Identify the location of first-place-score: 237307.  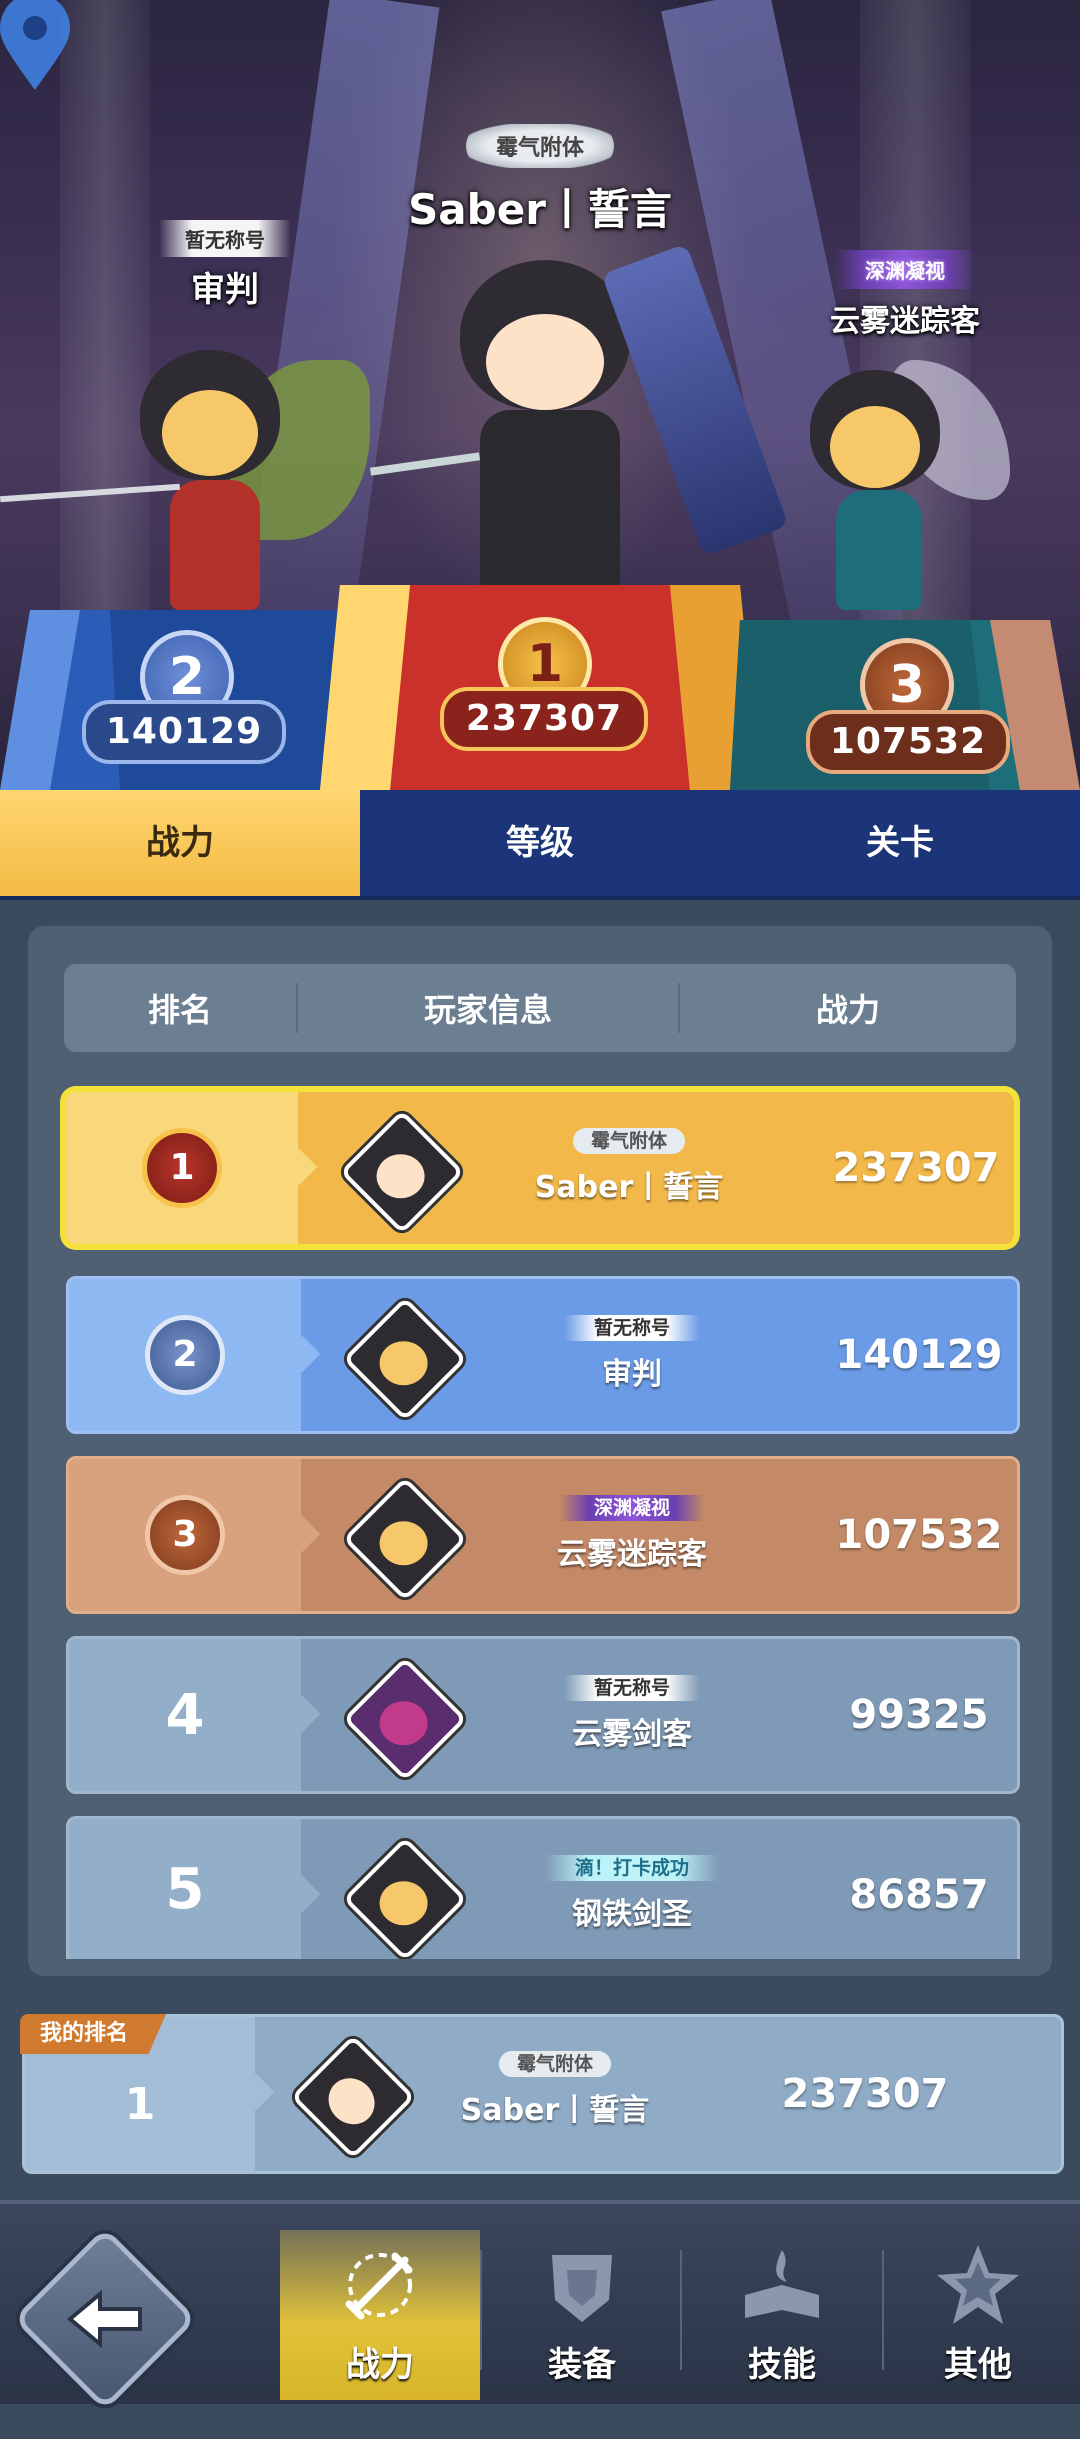
(544, 719).